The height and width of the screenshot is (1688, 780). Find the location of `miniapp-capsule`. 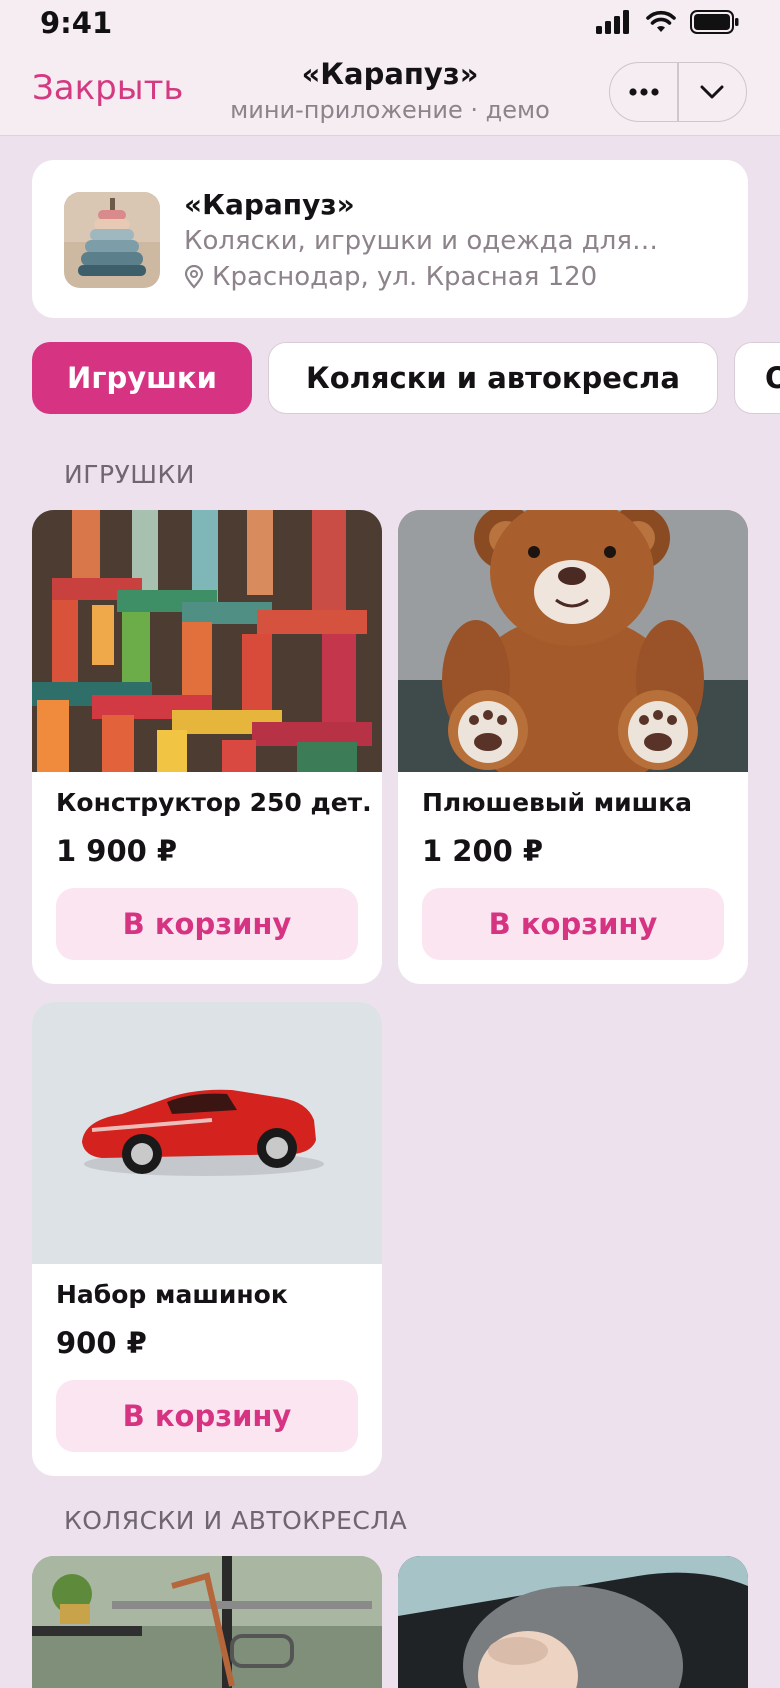

miniapp-capsule is located at coordinates (678, 92).